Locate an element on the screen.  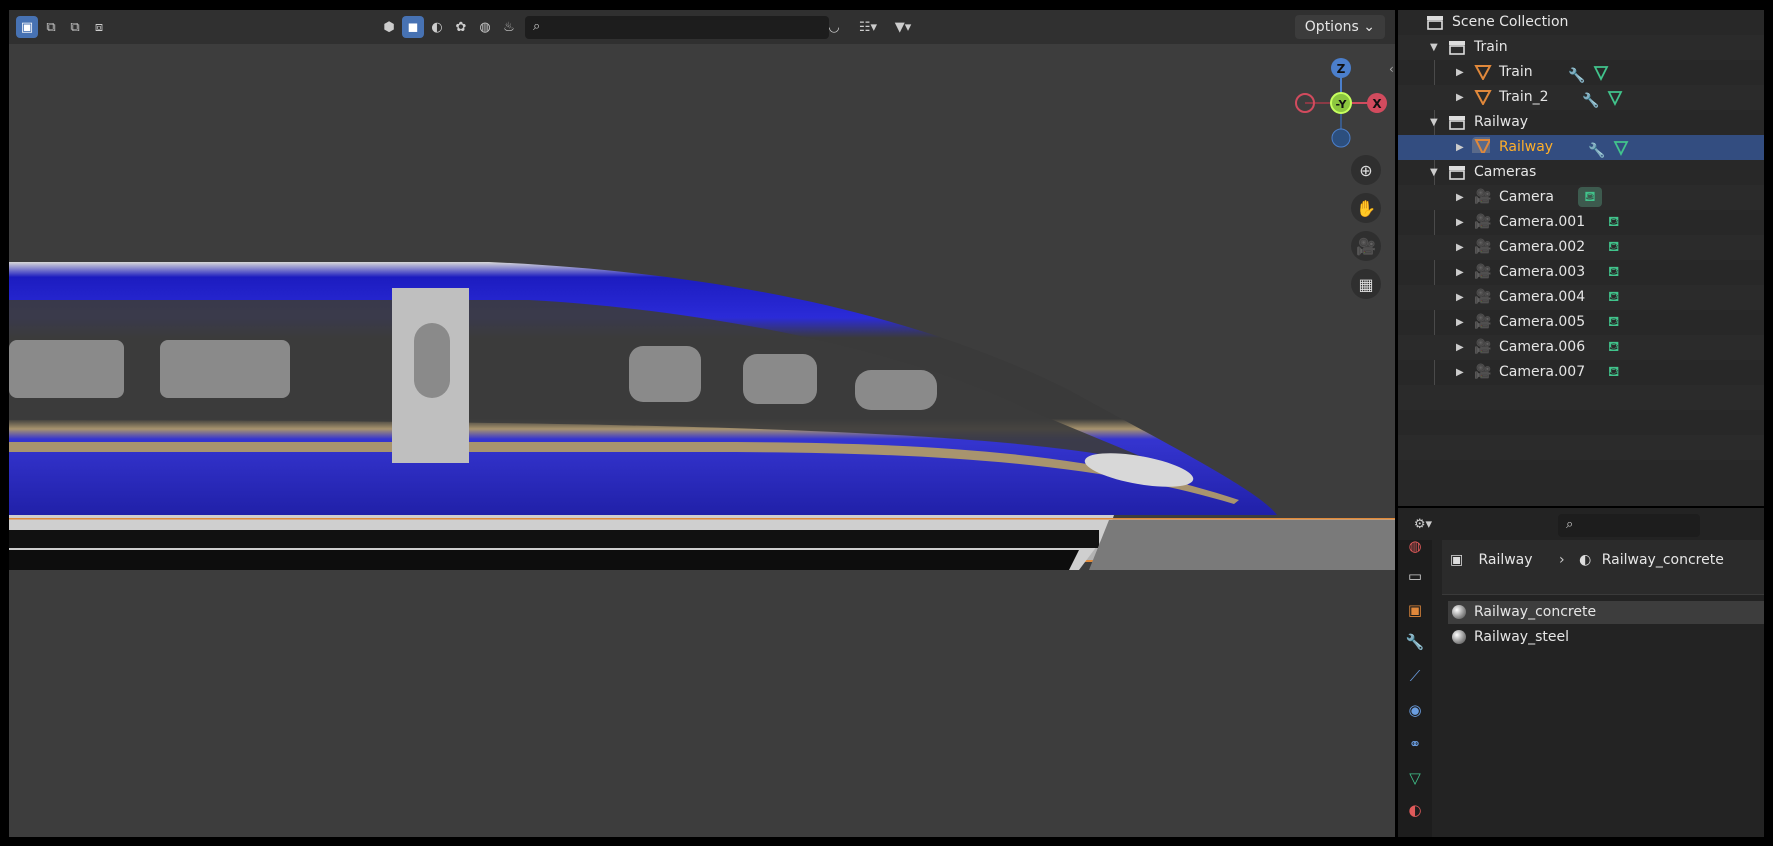
solid-shading-icon: ◼ is located at coordinates (413, 27).